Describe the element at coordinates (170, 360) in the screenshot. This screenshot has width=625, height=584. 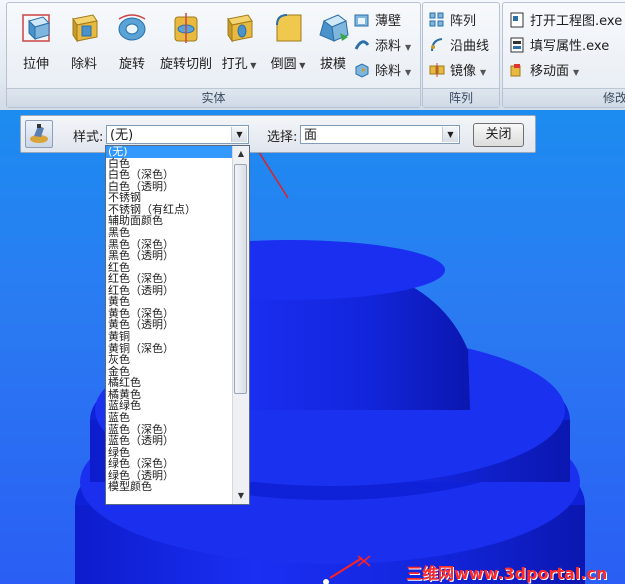
I see `style-option: 灰色` at that location.